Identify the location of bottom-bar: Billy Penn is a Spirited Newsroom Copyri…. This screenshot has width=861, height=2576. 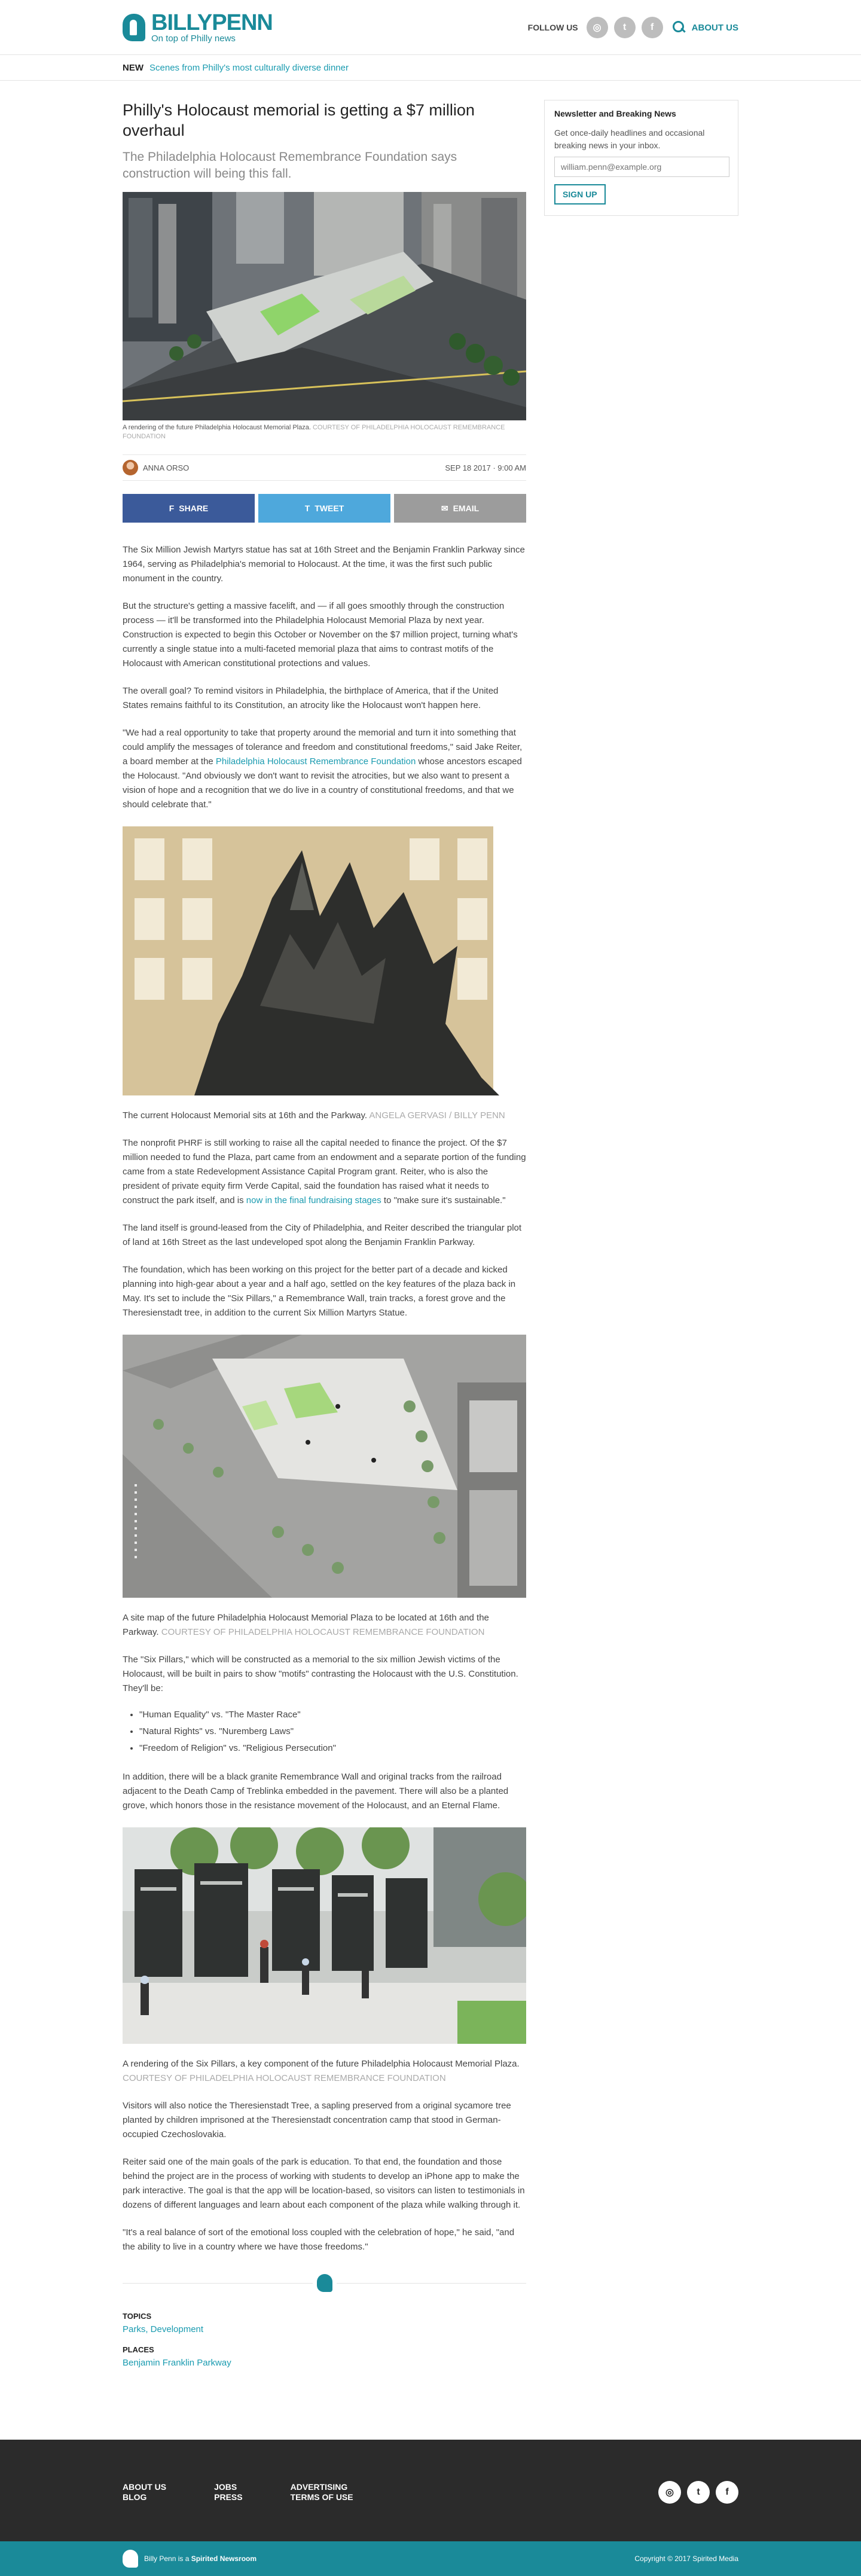
(430, 2558).